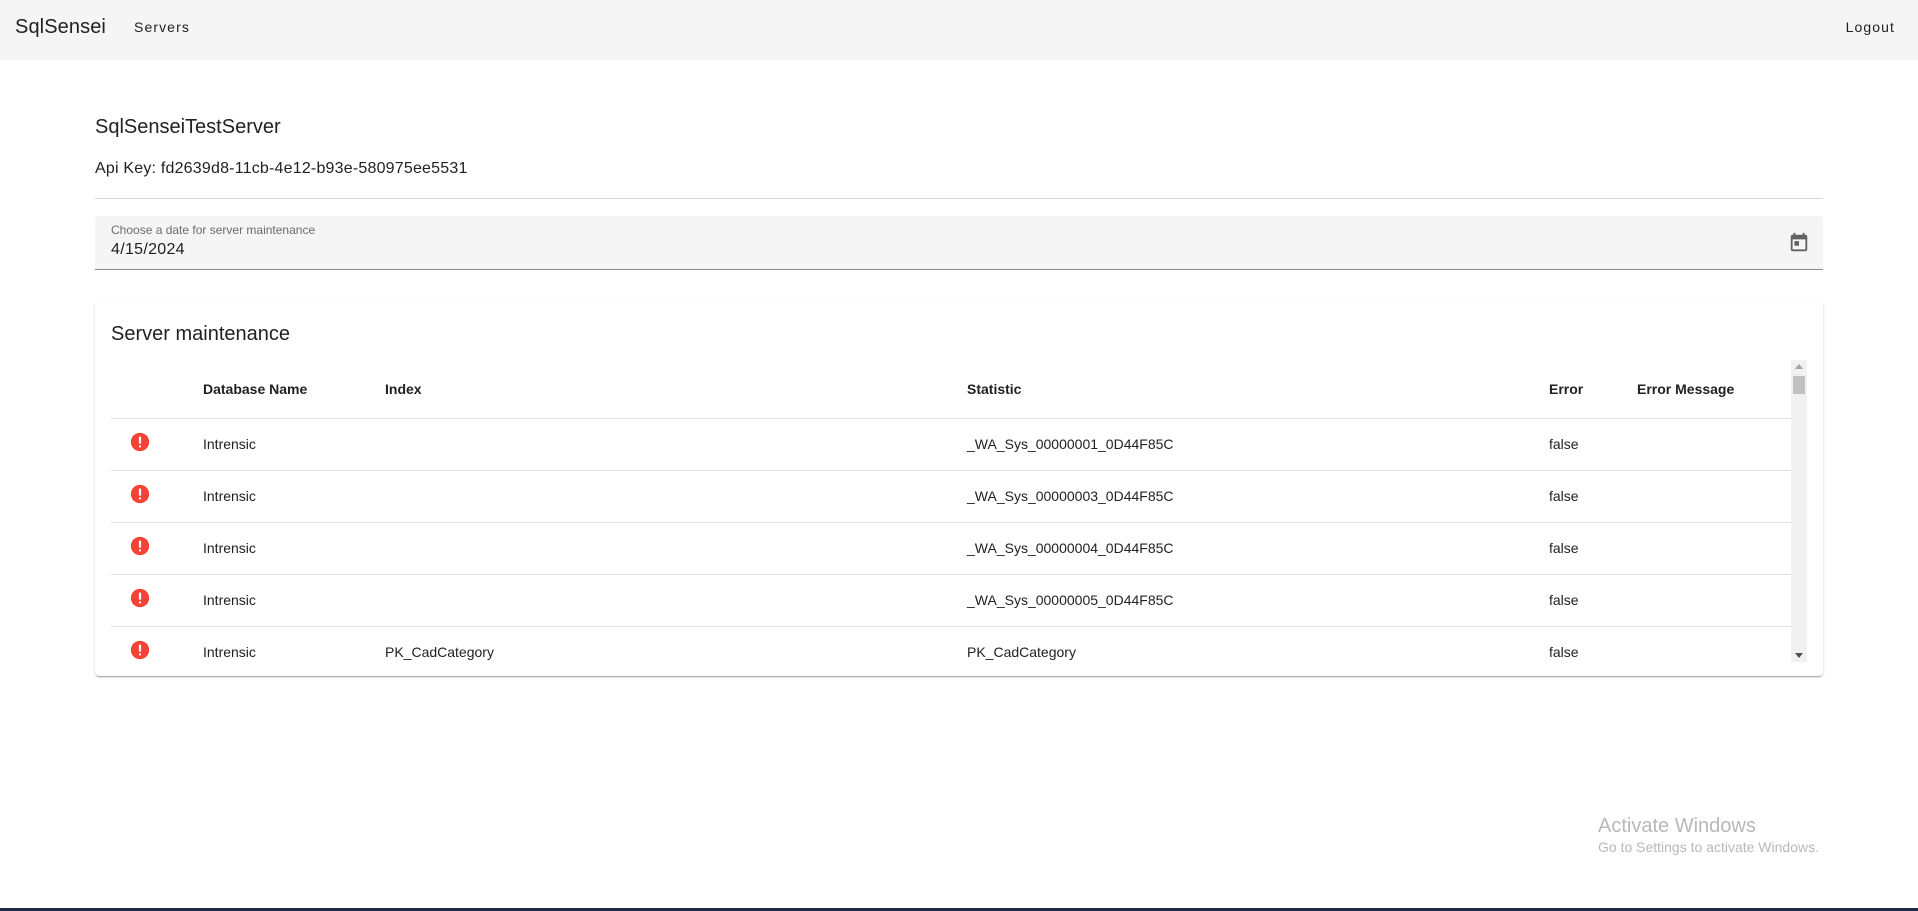 This screenshot has height=911, width=1918. Describe the element at coordinates (60, 27) in the screenshot. I see `app-brand: SqlSensei` at that location.